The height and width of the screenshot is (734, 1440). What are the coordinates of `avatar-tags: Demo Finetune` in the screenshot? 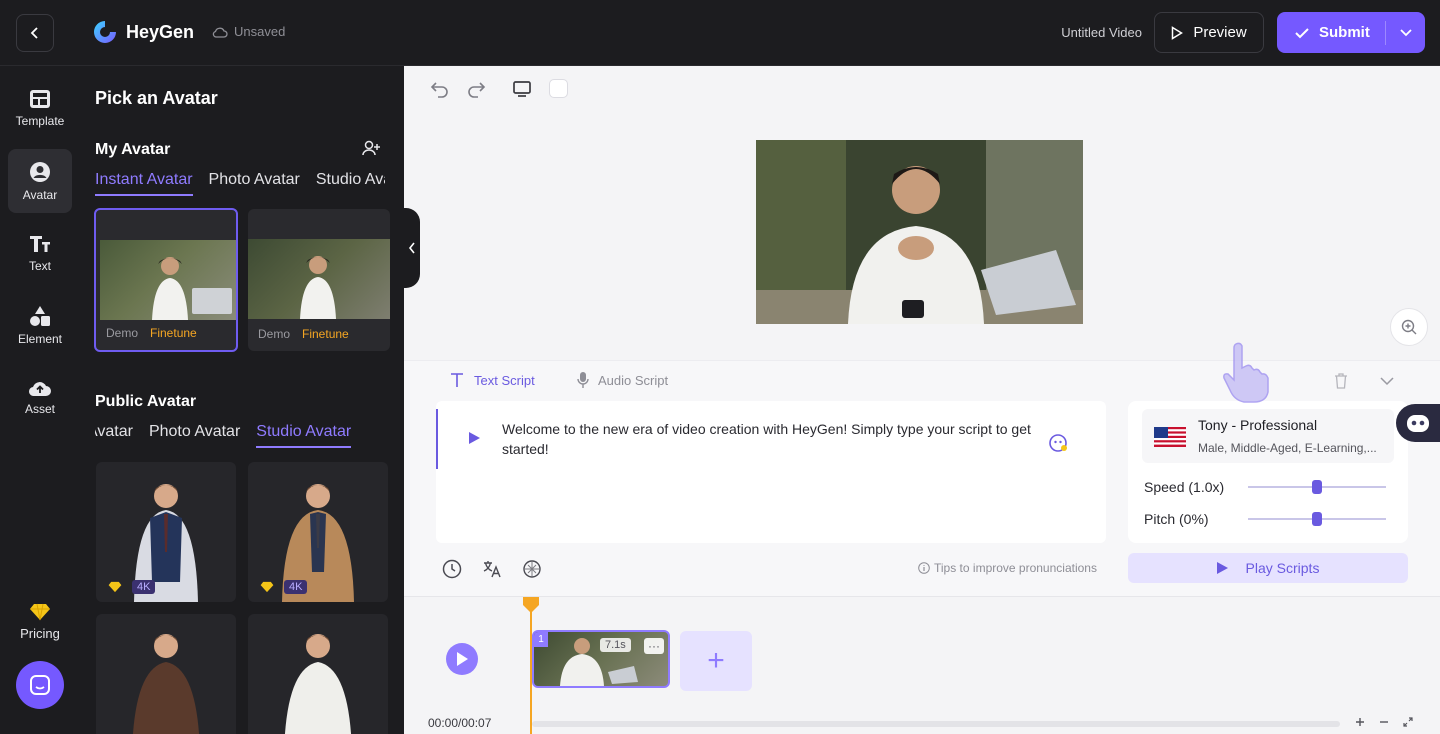 It's located at (151, 333).